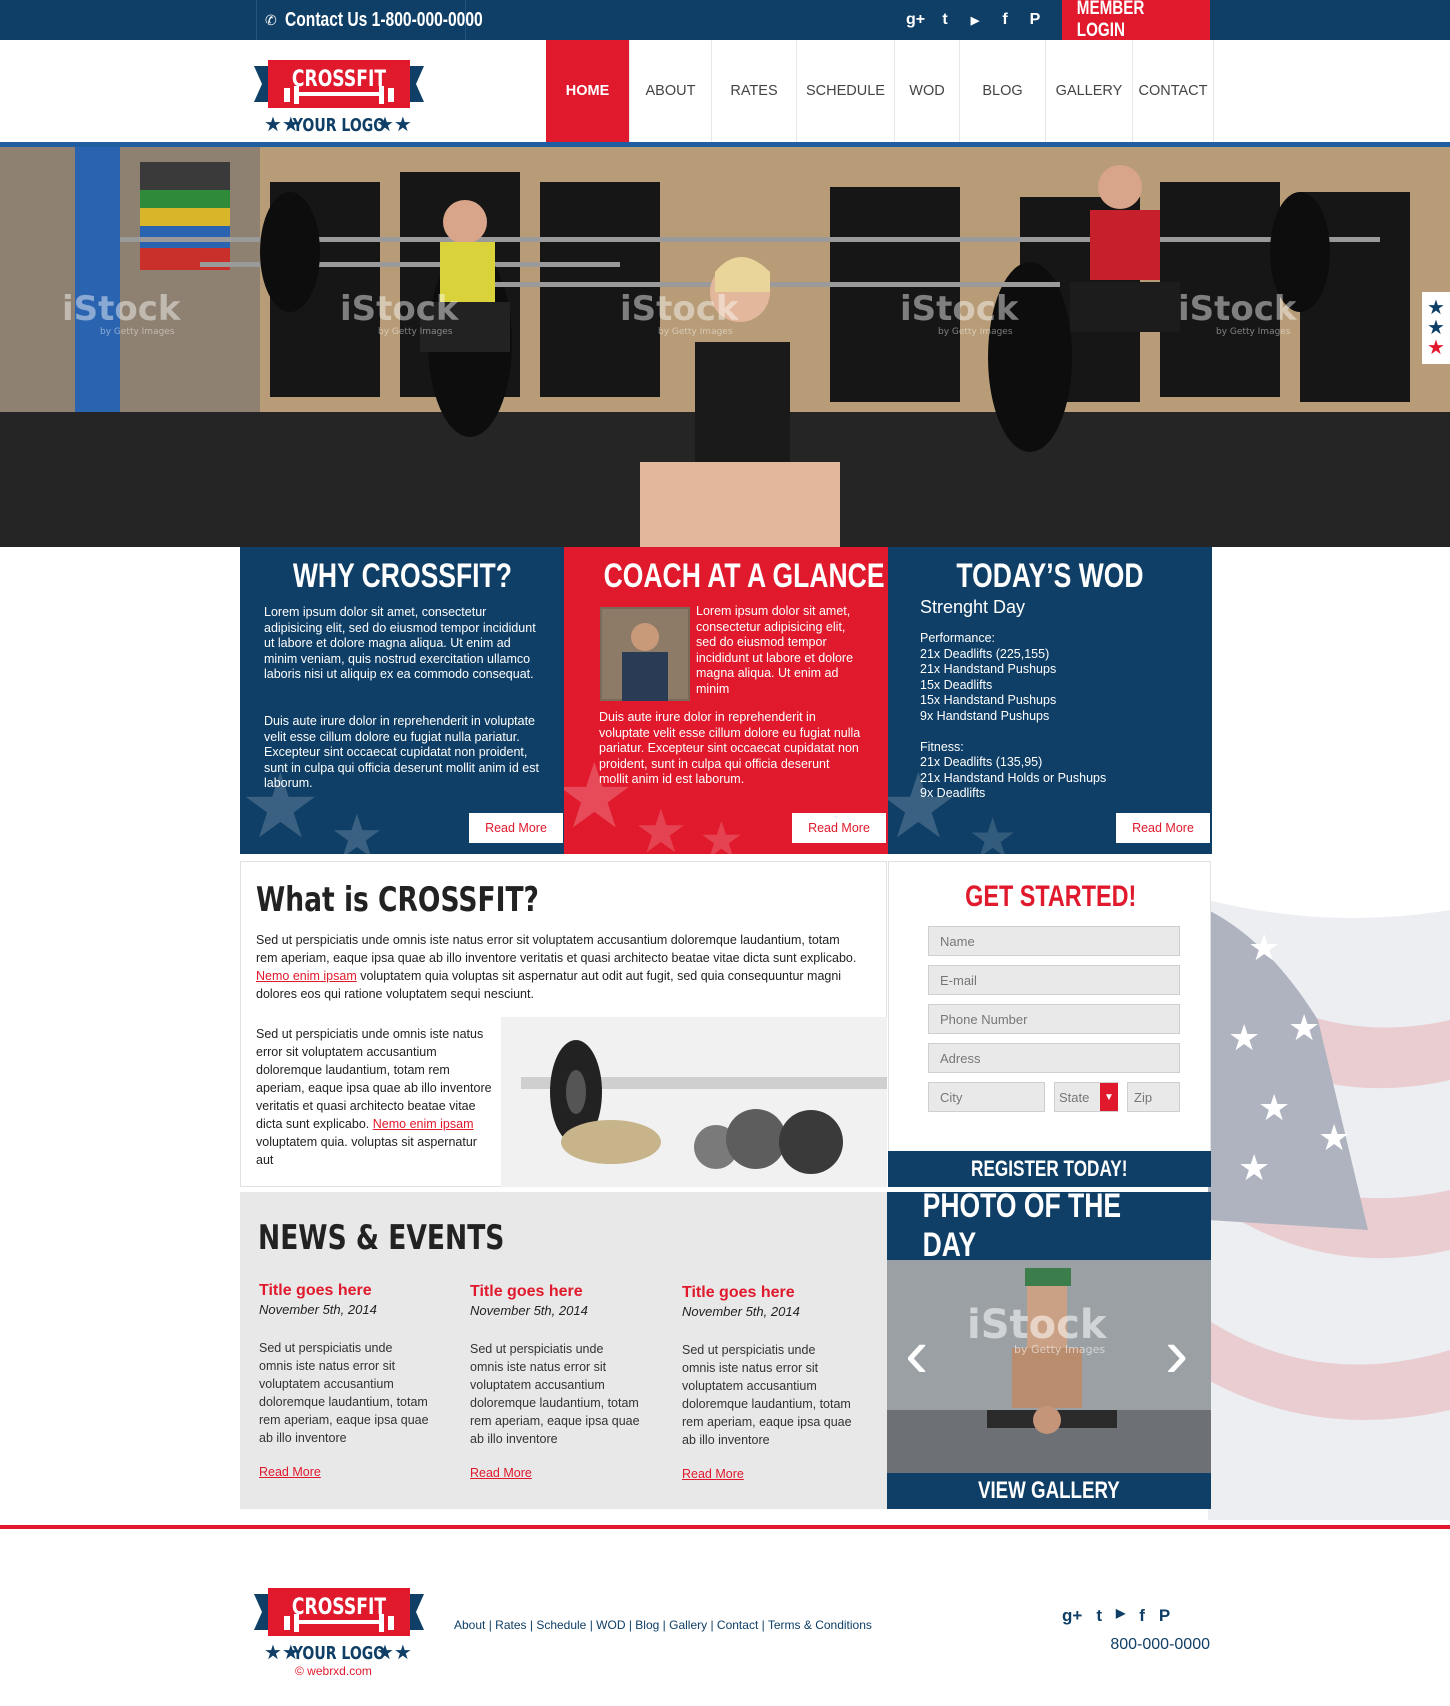 Image resolution: width=1450 pixels, height=1706 pixels. I want to click on view-gallery-button: VIEW GALLERY, so click(1049, 1491).